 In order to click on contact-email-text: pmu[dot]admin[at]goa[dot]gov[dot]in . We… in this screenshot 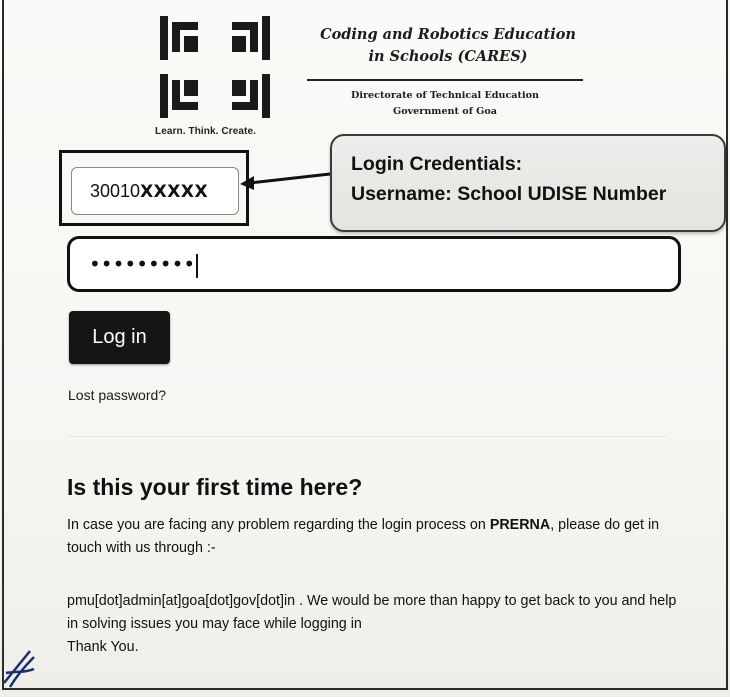, I will do `click(372, 612)`.